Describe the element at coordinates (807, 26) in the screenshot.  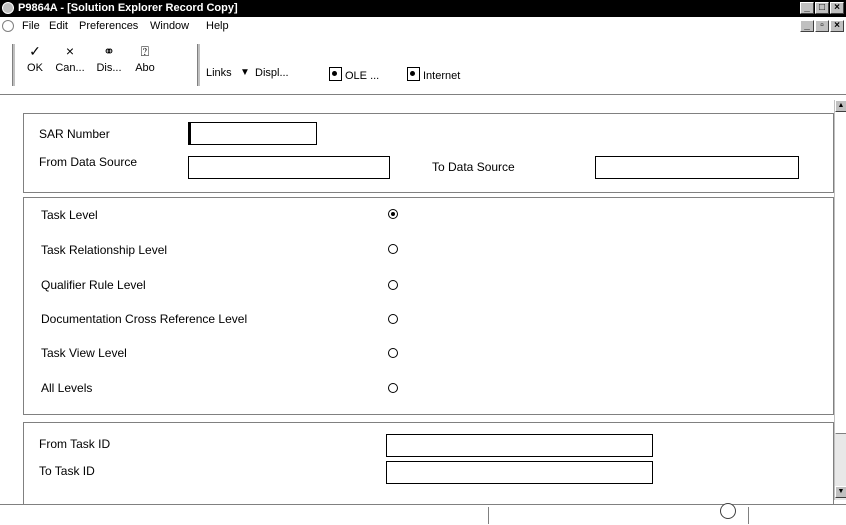
I see `child-minimize-icon: _` at that location.